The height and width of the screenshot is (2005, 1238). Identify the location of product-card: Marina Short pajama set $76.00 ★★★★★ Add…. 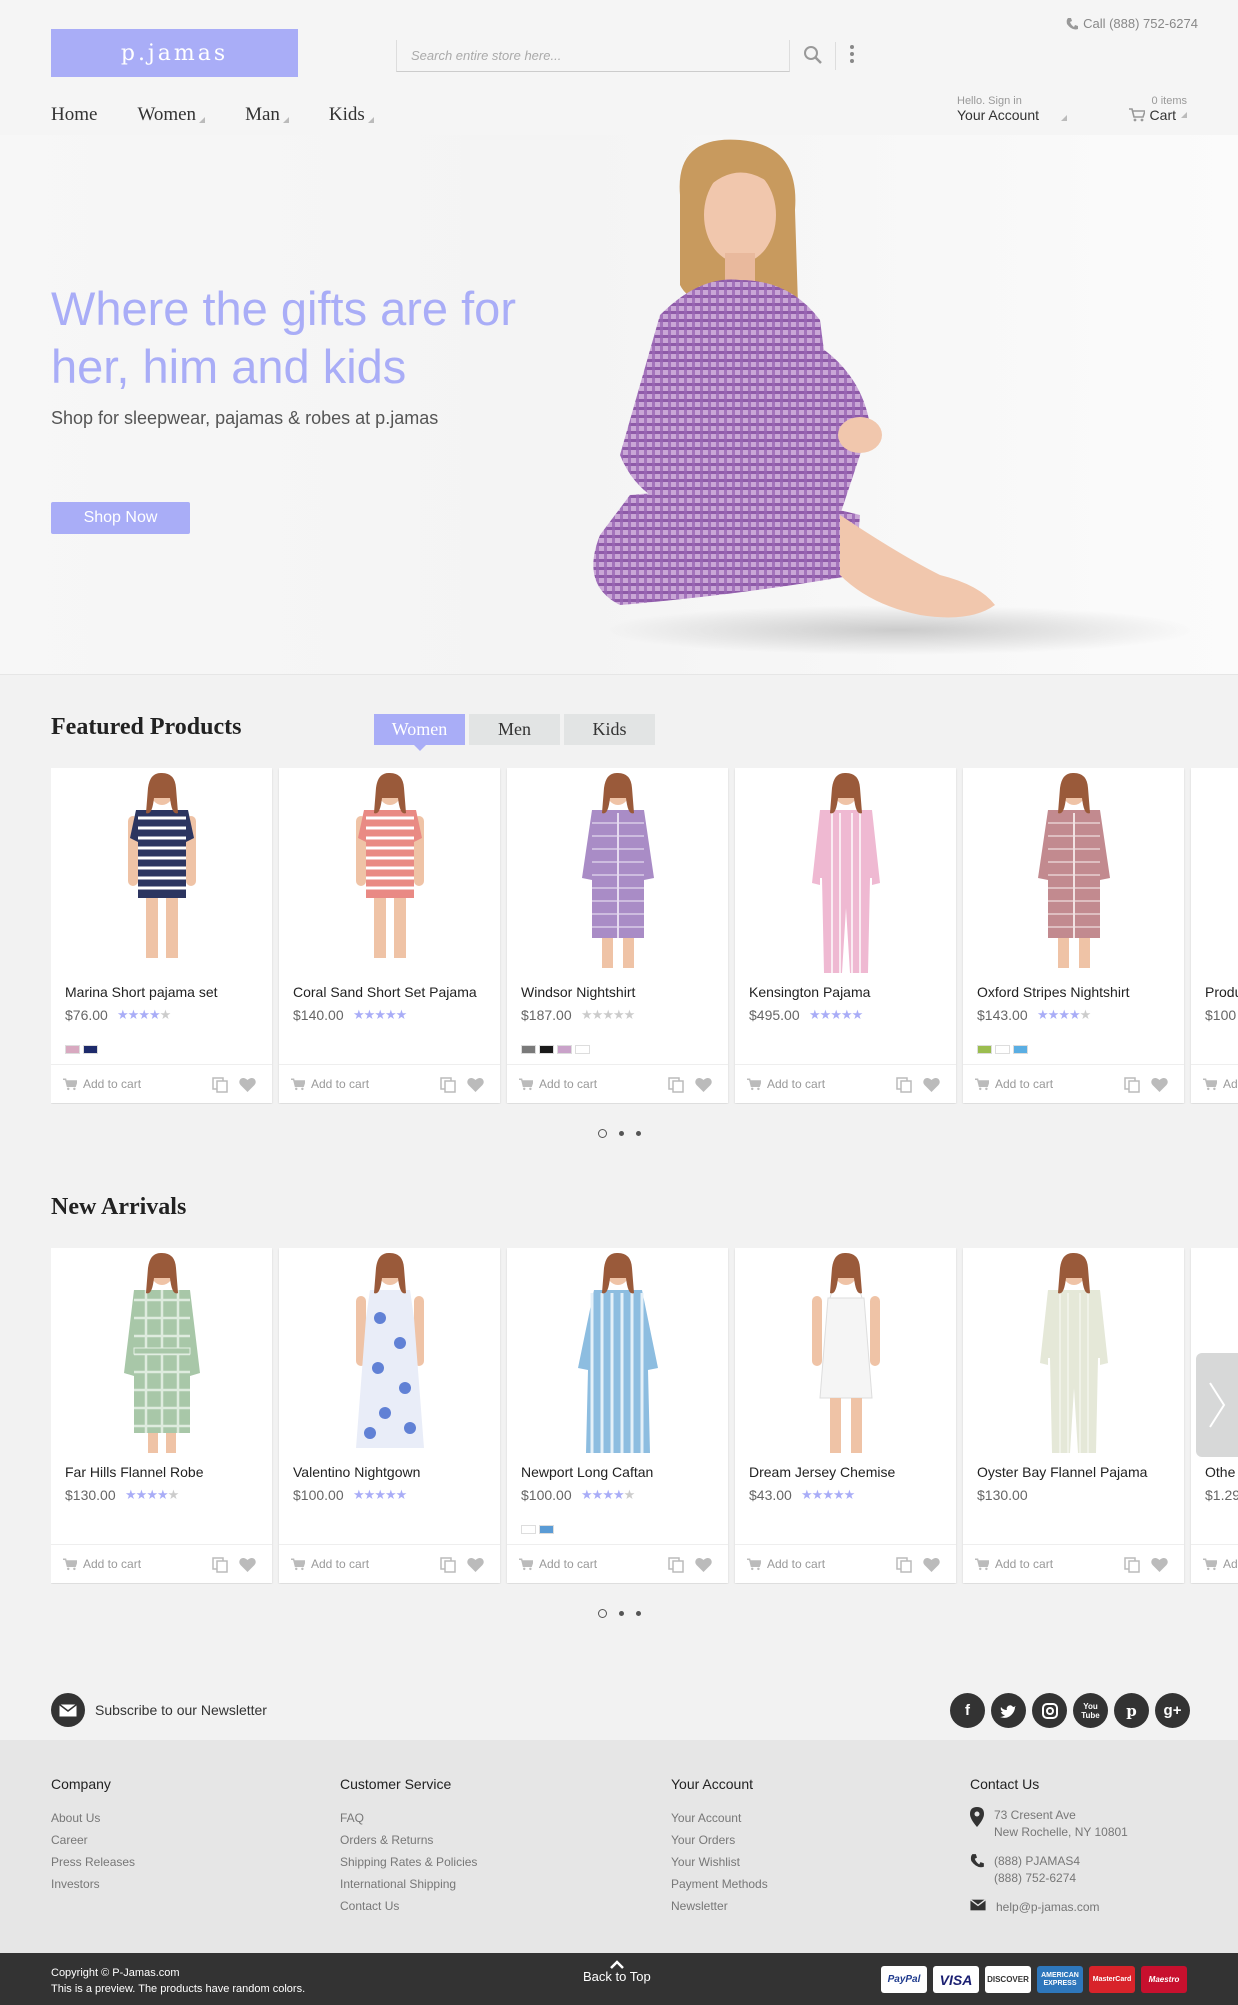
(161, 935).